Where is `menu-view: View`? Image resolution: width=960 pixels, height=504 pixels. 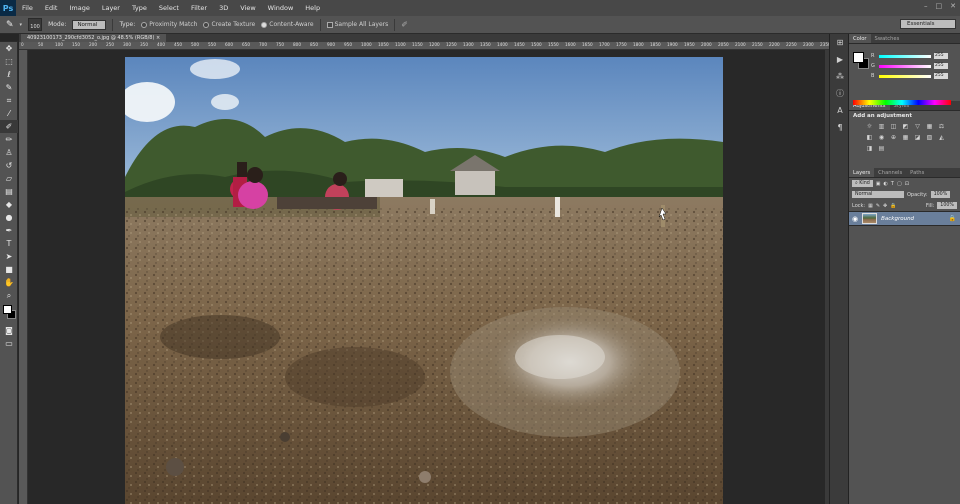
menu-view: View is located at coordinates (247, 8).